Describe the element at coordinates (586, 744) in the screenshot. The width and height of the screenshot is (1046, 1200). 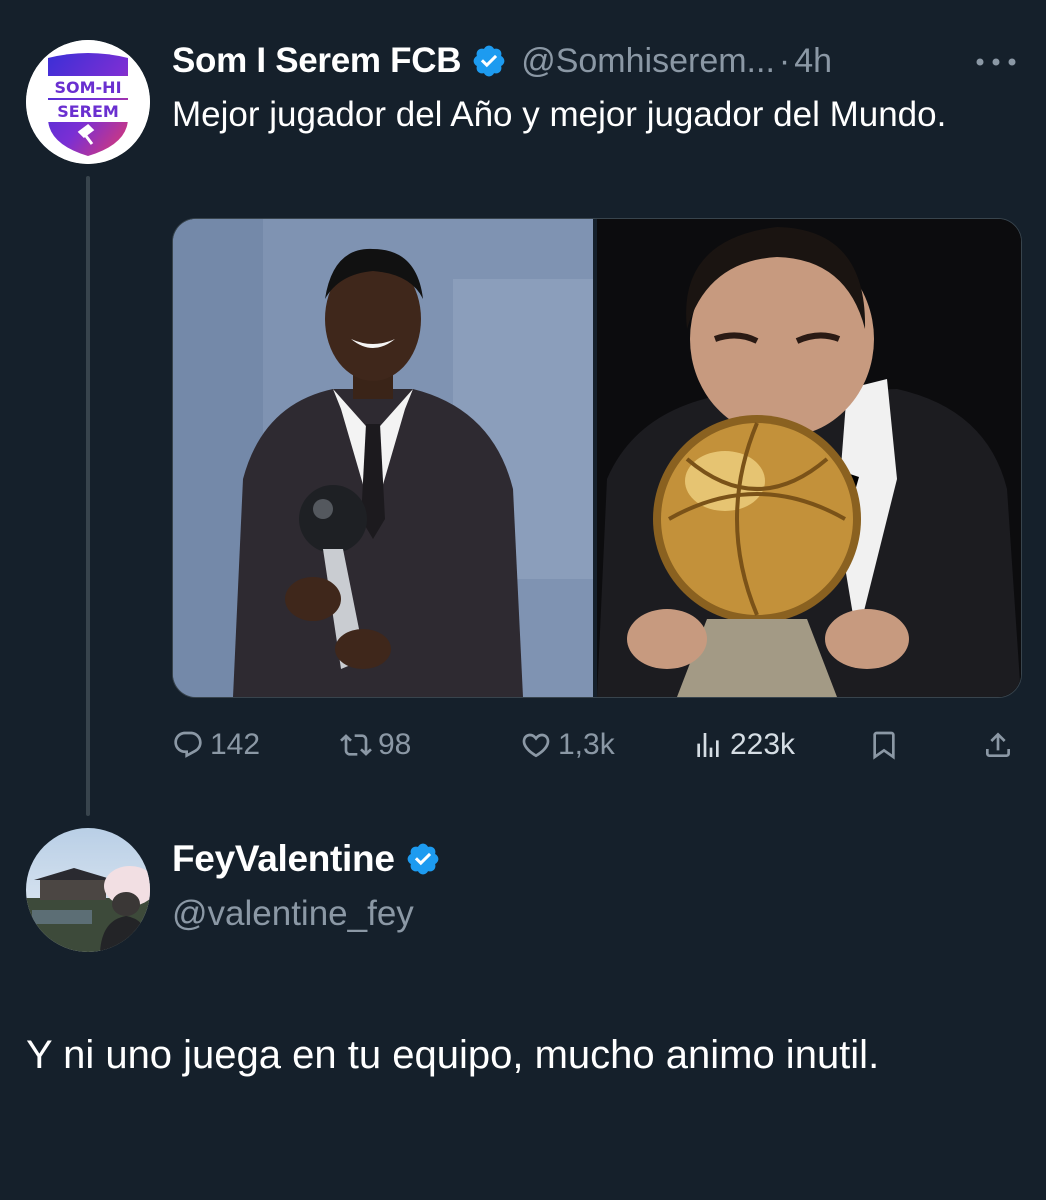
I see `like-count: 1,3k` at that location.